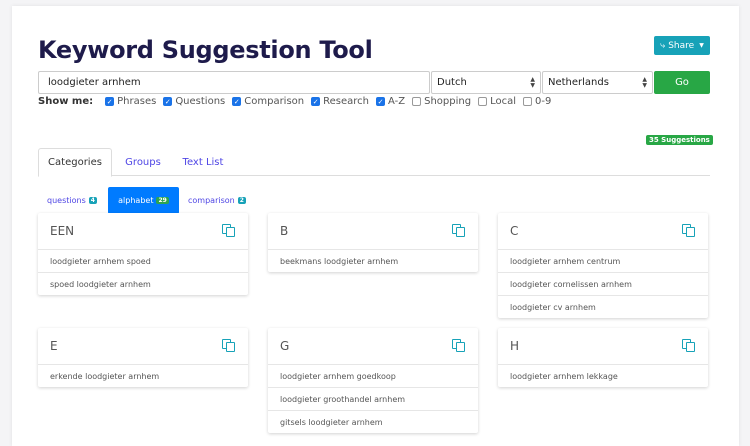 The width and height of the screenshot is (750, 446). Describe the element at coordinates (62, 231) in the screenshot. I see `card-heading: EEN` at that location.